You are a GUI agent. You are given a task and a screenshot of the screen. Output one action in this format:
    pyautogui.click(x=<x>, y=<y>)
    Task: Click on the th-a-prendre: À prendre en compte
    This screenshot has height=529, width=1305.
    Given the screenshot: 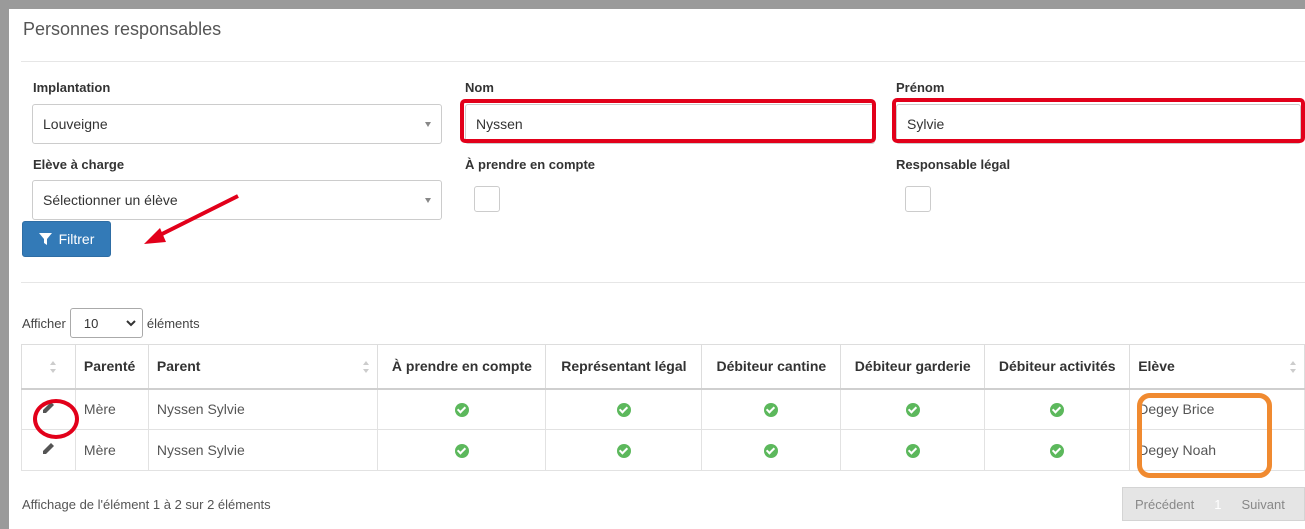 What is the action you would take?
    pyautogui.click(x=462, y=367)
    